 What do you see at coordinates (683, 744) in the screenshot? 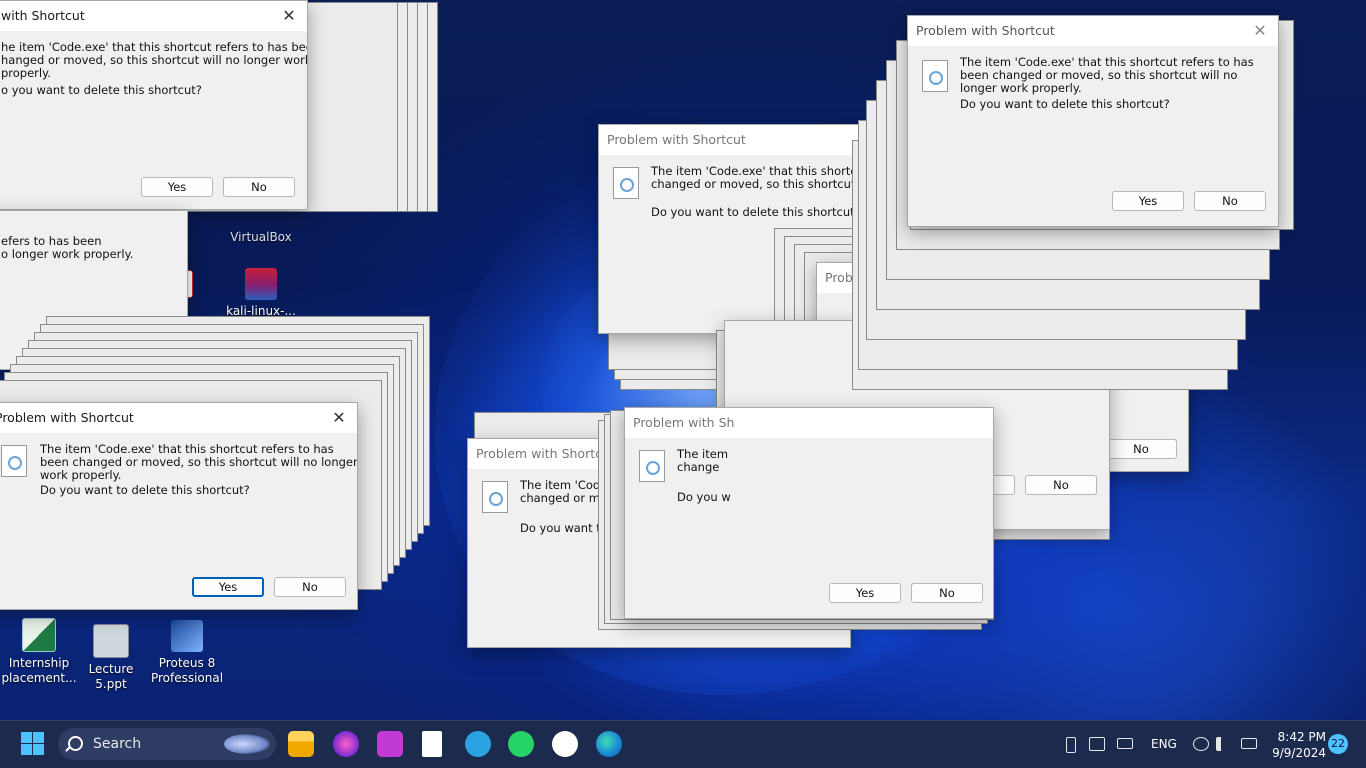
I see `taskbar: Search ENG 8:42 PM 9/9/2024 22` at bounding box center [683, 744].